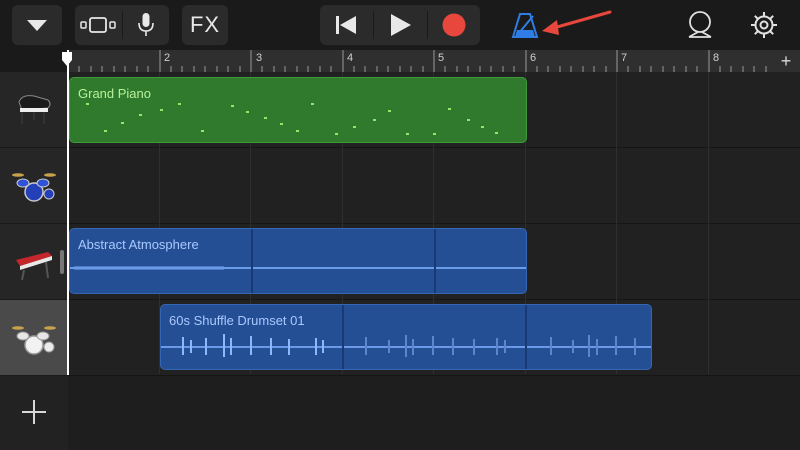  Describe the element at coordinates (350, 58) in the screenshot. I see `bar-number: 4` at that location.